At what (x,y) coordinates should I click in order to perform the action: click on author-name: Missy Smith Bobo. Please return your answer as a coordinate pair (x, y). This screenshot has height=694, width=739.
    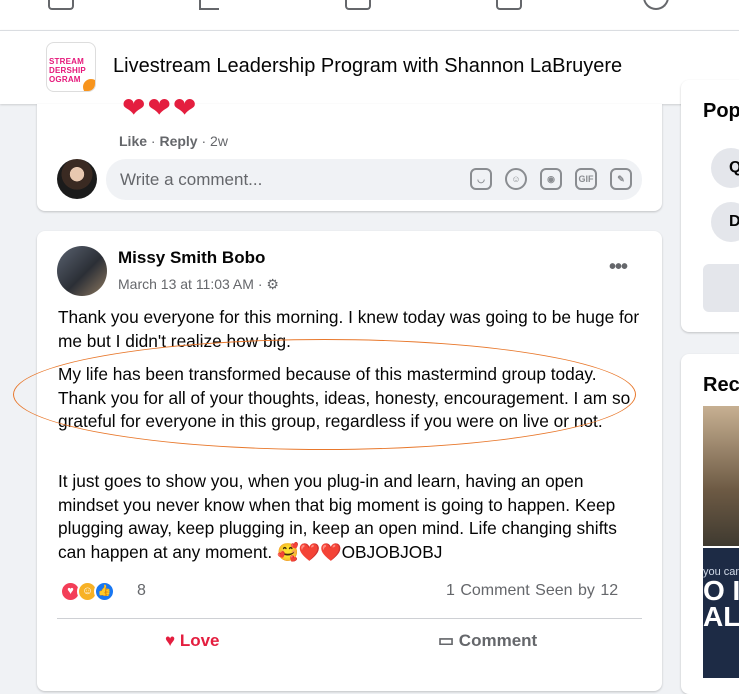
    Looking at the image, I should click on (191, 258).